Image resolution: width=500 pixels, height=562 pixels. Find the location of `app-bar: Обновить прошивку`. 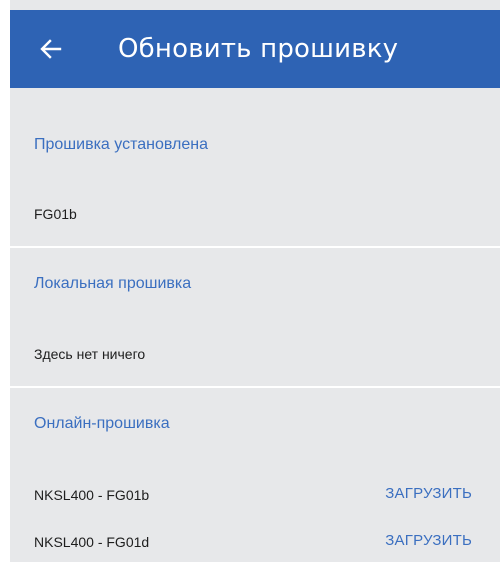

app-bar: Обновить прошивку is located at coordinates (255, 49).